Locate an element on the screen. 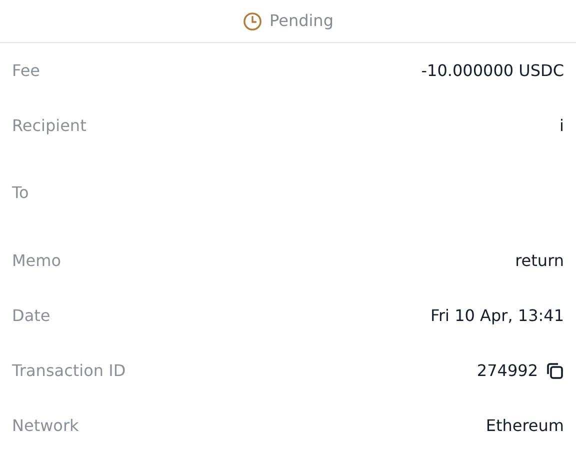 The width and height of the screenshot is (576, 449). clock-icon is located at coordinates (252, 21).